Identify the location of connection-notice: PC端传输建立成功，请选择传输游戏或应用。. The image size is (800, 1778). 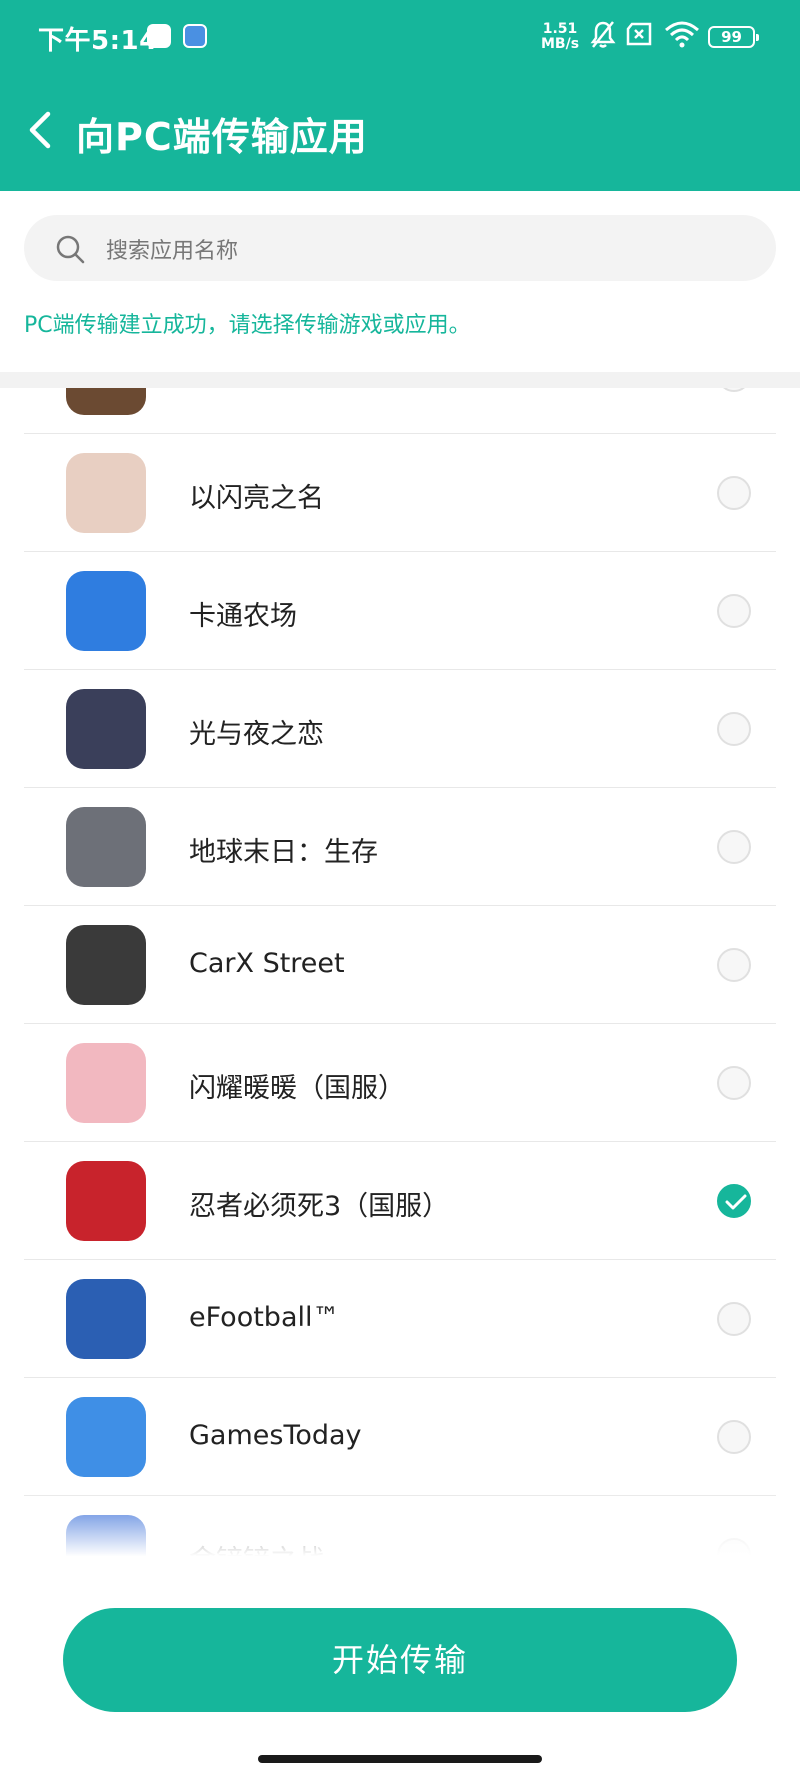
(247, 325).